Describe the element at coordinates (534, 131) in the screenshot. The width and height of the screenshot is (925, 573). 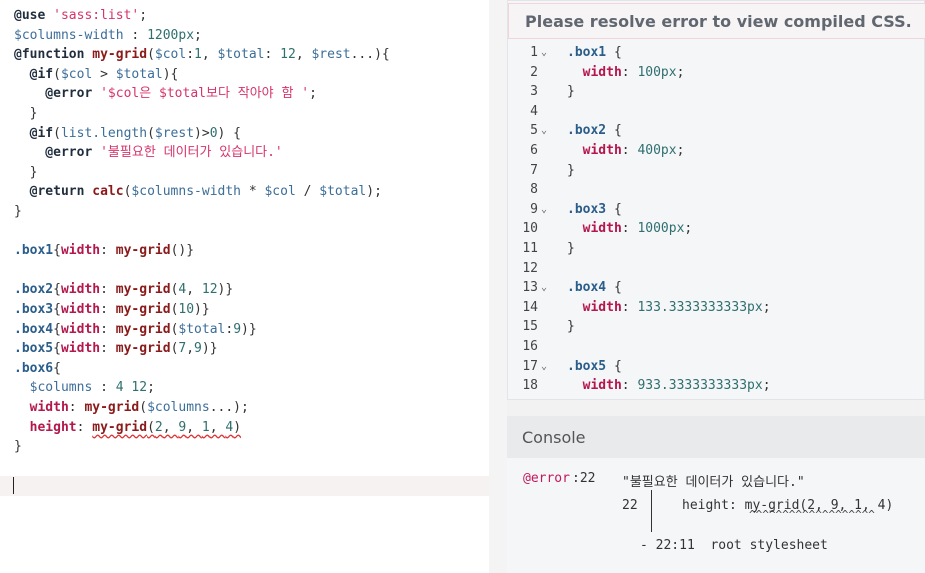
I see `line-number: 5` at that location.